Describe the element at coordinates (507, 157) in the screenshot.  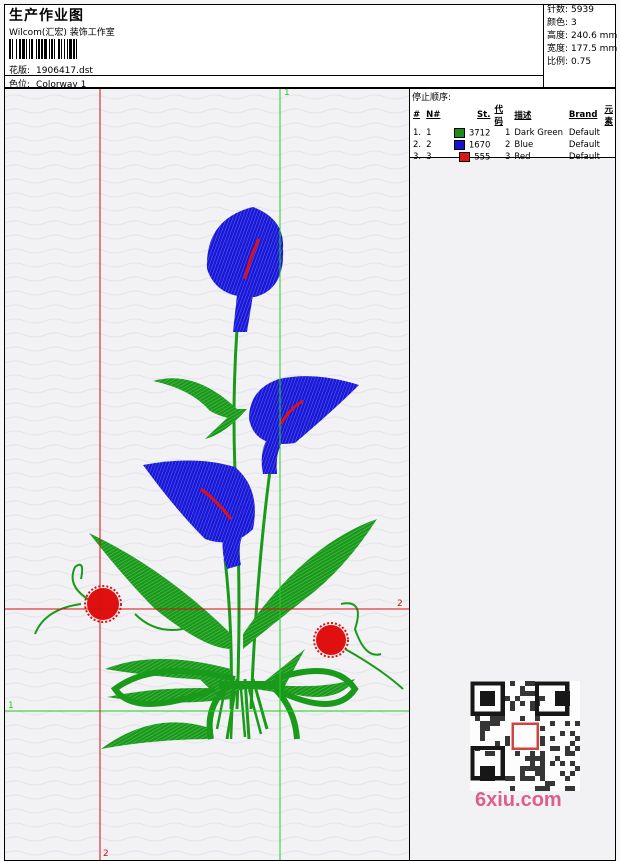
I see `row-code: 3` at that location.